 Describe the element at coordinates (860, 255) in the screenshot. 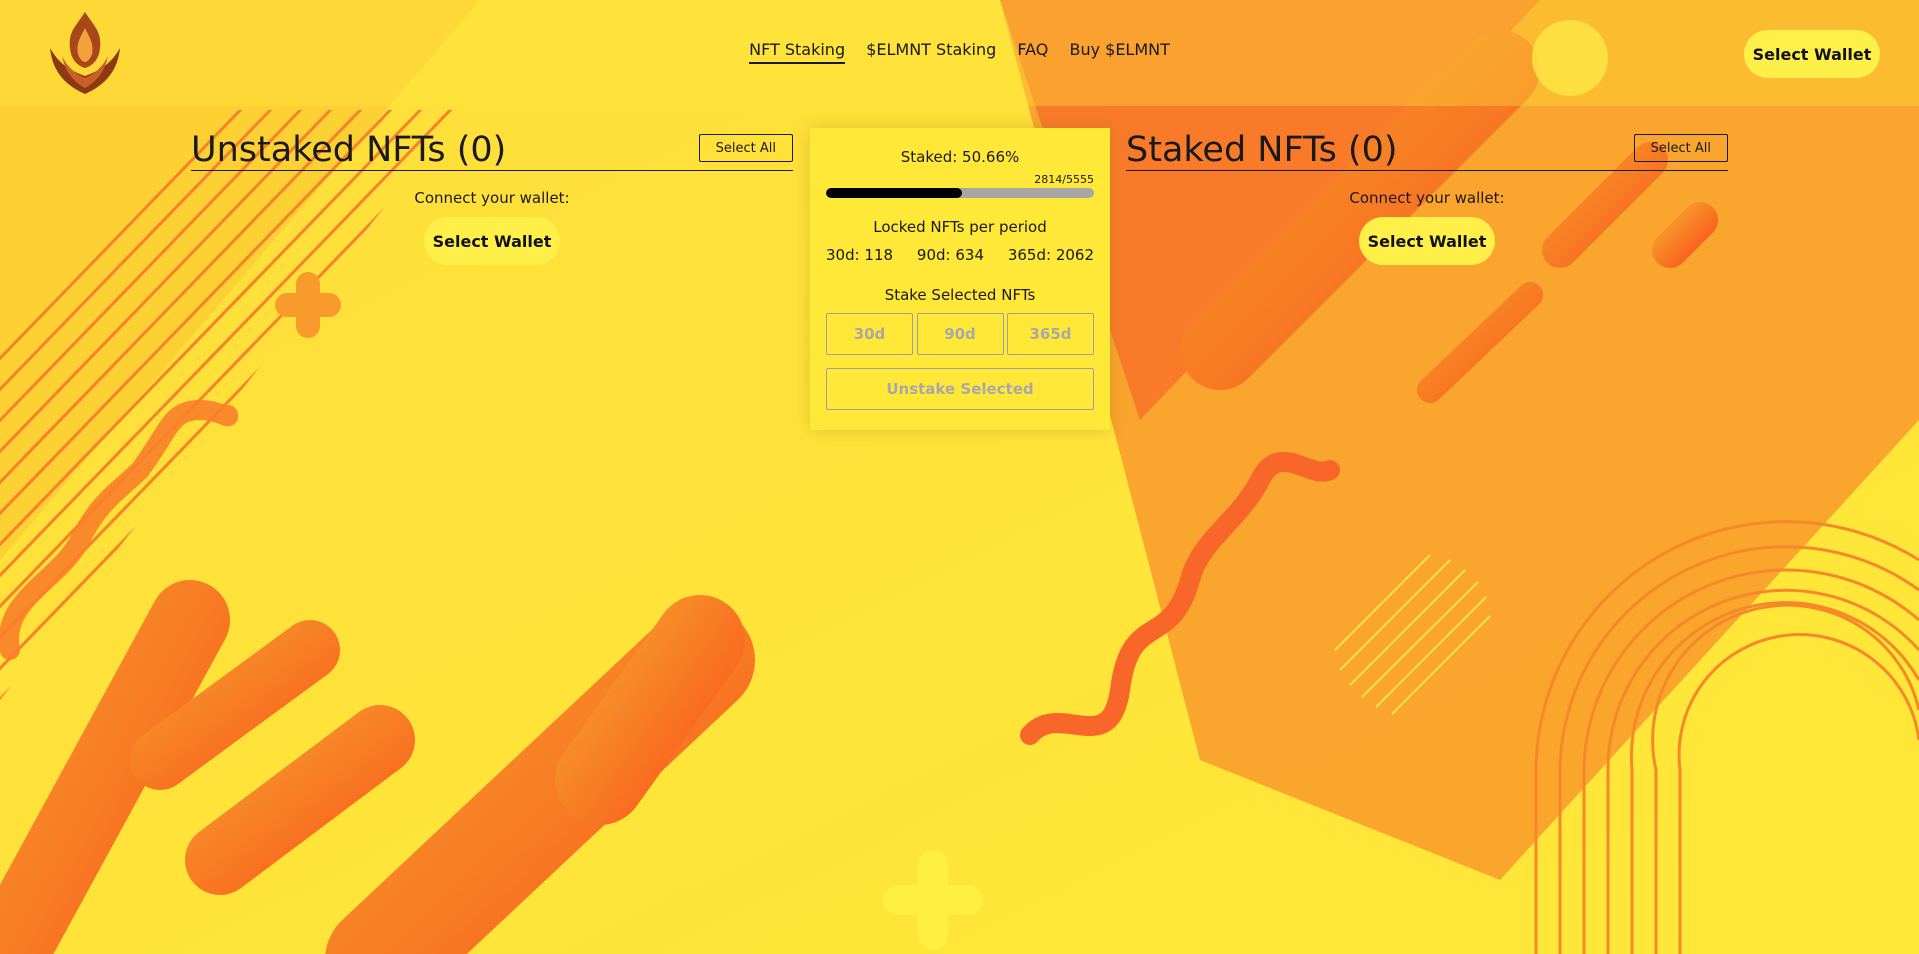

I see `locked-30d: 30d: 118` at that location.